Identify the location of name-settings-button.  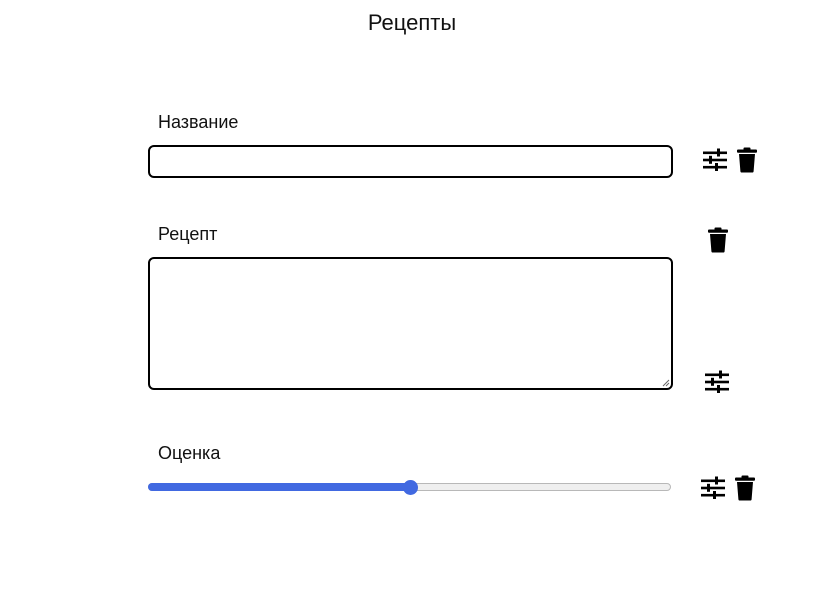
(715, 160).